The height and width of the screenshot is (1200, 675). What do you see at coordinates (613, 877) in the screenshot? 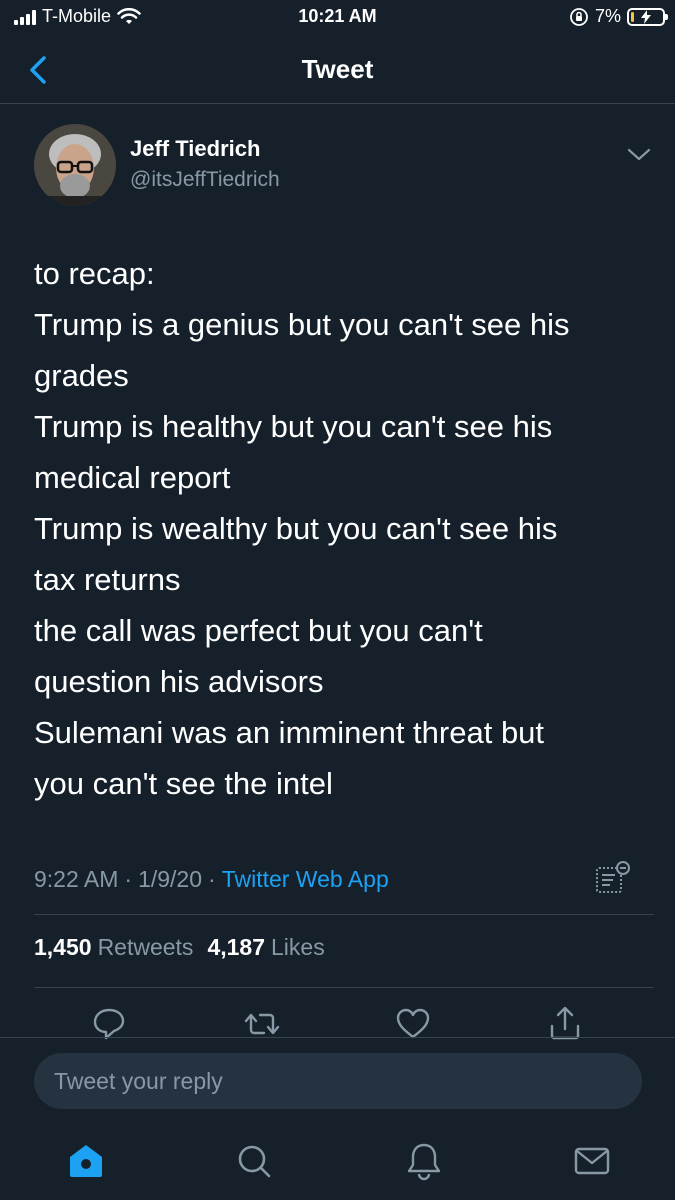
I see `analytics-icon` at bounding box center [613, 877].